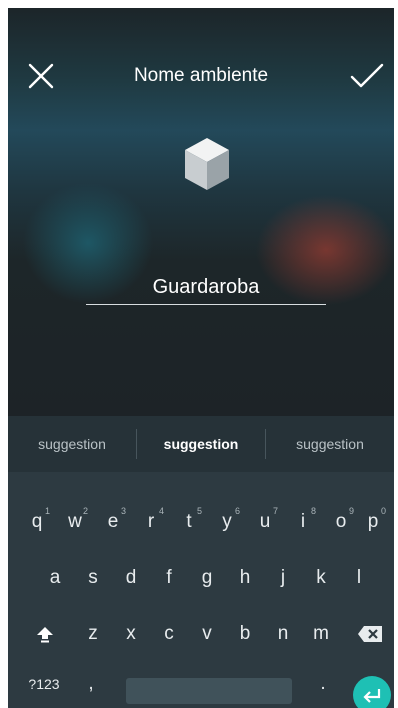 Image resolution: width=398 pixels, height=708 pixels. Describe the element at coordinates (283, 578) in the screenshot. I see `key-j: j` at that location.